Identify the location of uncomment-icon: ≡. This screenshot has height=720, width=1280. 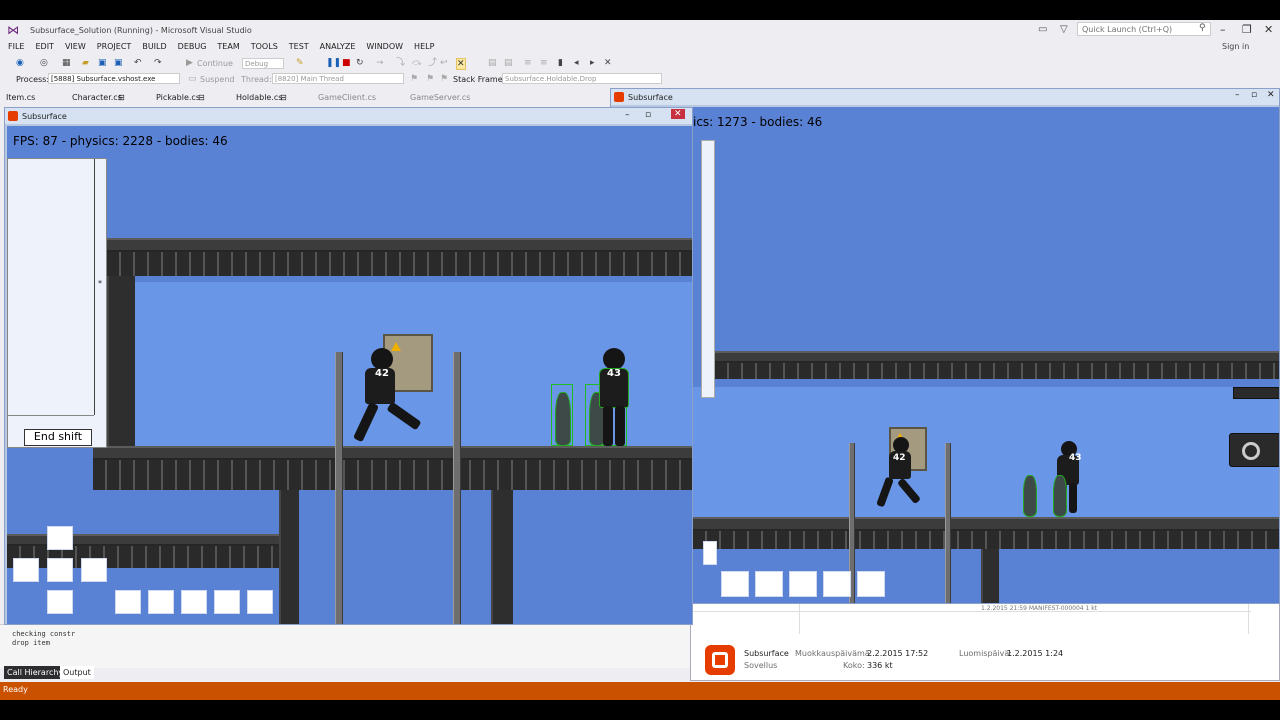
(544, 63).